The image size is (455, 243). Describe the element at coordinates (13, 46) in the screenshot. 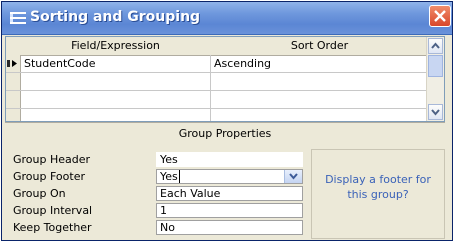

I see `row-selector-header` at that location.